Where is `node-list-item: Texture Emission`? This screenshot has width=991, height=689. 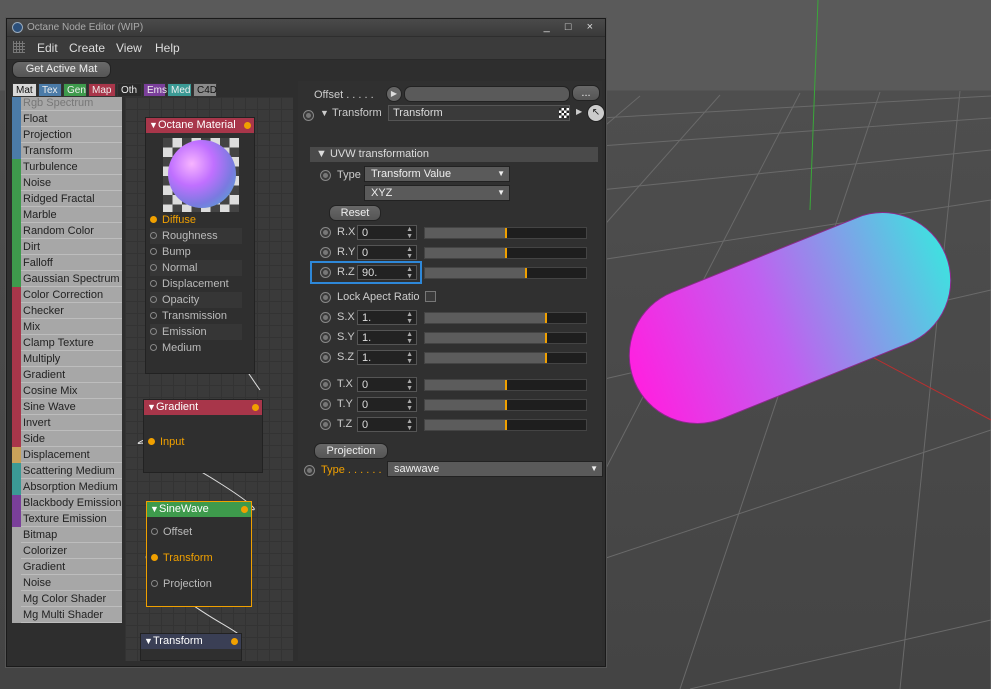
node-list-item: Texture Emission is located at coordinates (67, 519).